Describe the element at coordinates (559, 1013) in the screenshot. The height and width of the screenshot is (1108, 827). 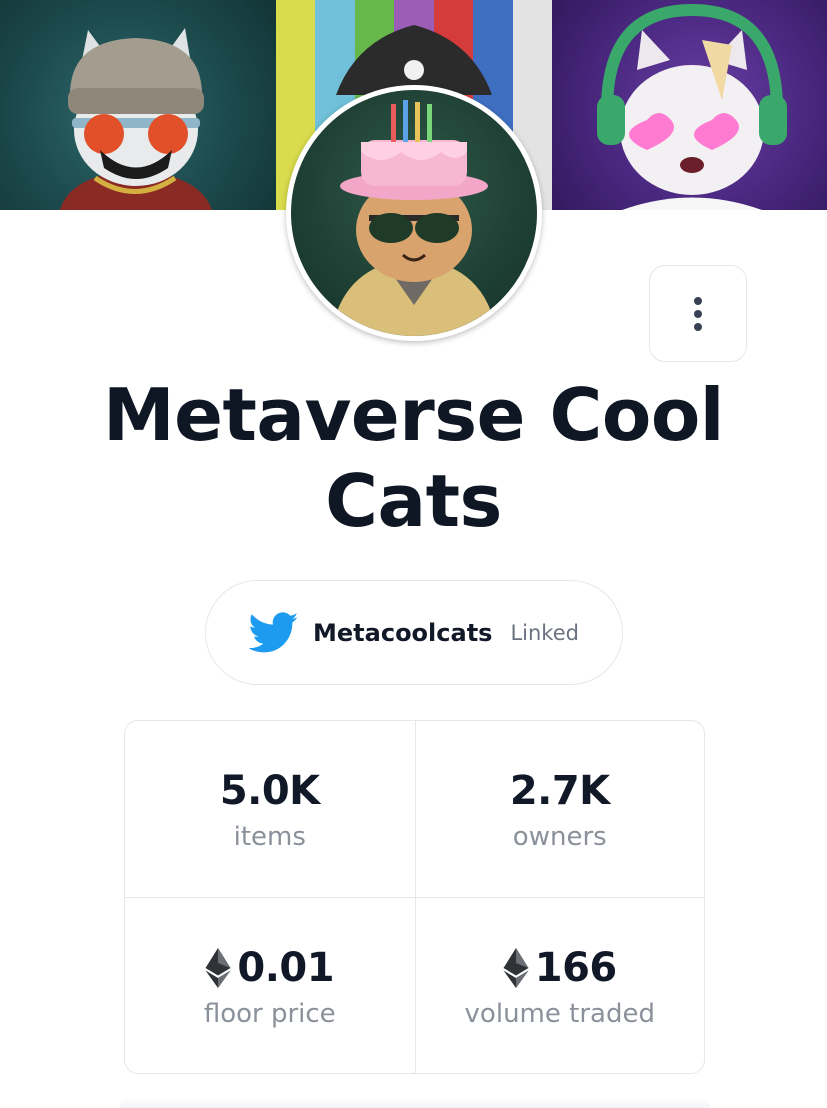
I see `stat-label: volume traded` at that location.